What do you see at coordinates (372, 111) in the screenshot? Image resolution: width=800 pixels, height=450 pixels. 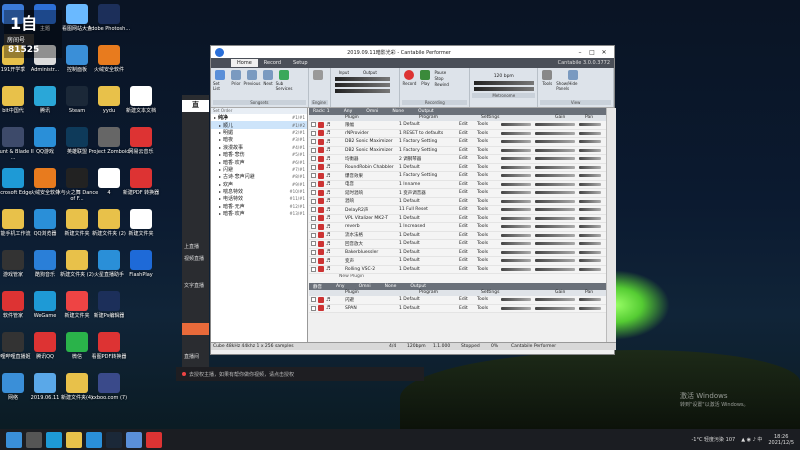 I see `rack-omni: Omni` at bounding box center [372, 111].